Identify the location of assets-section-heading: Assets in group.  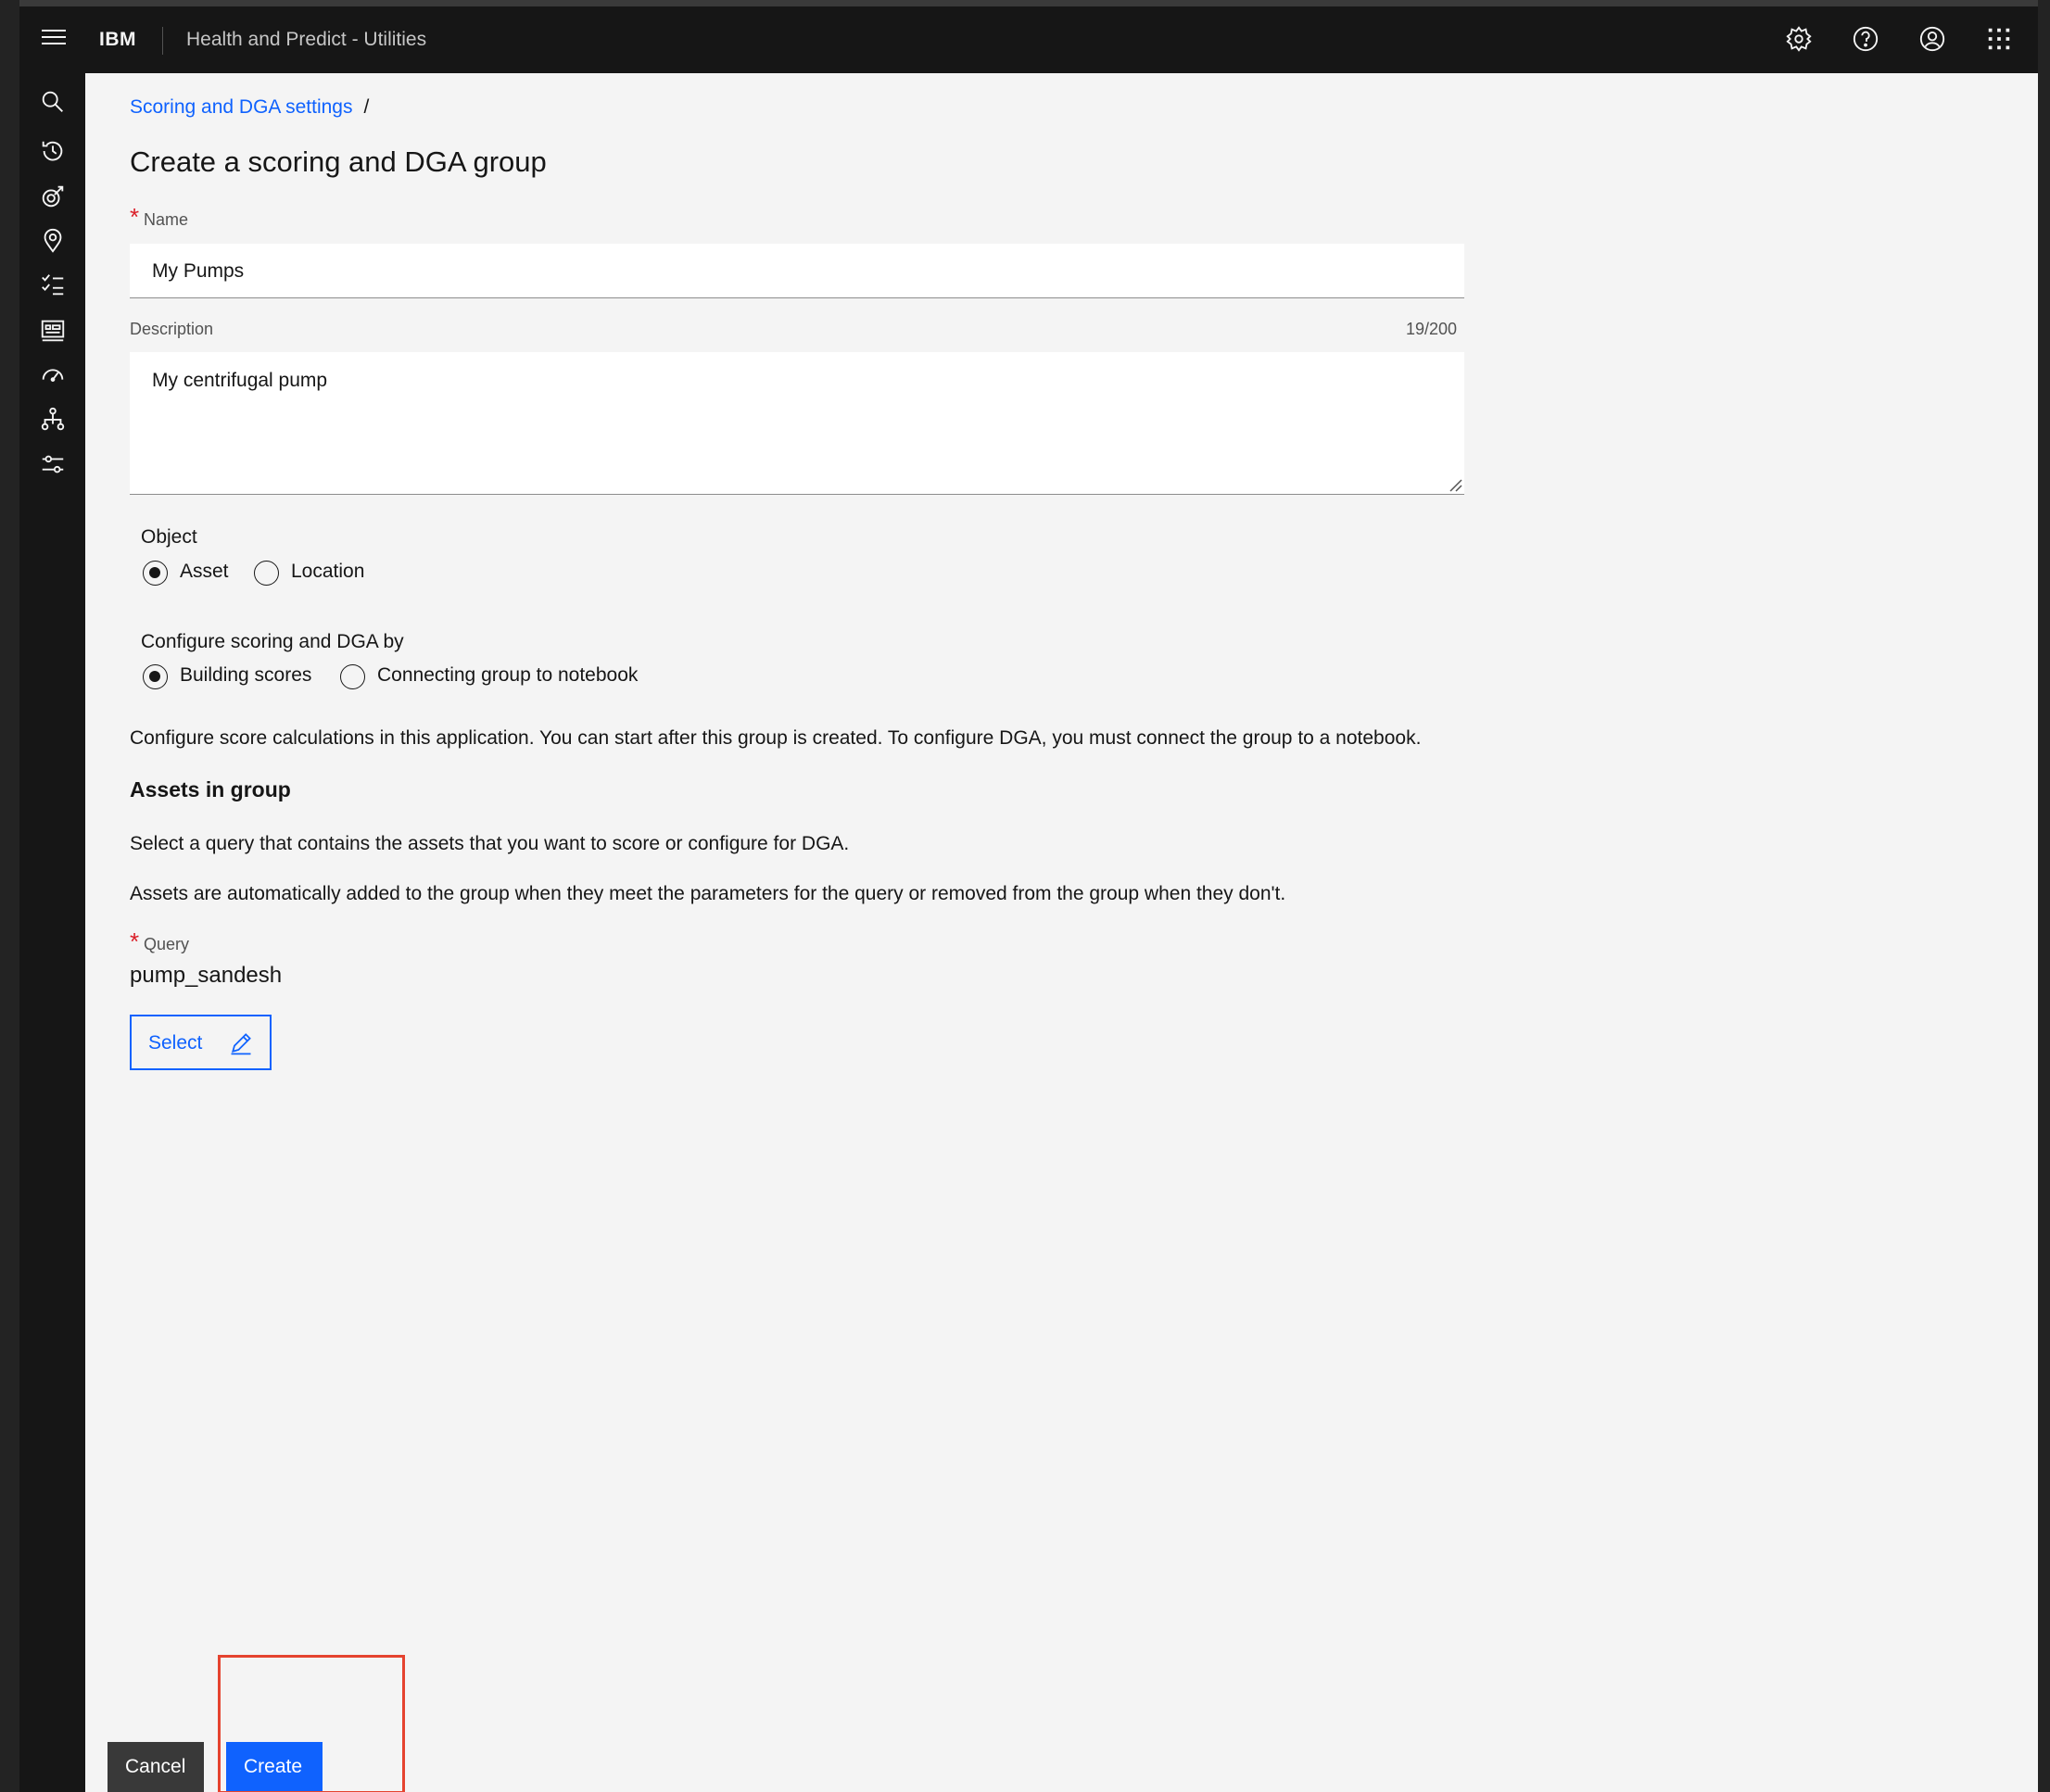
(211, 789).